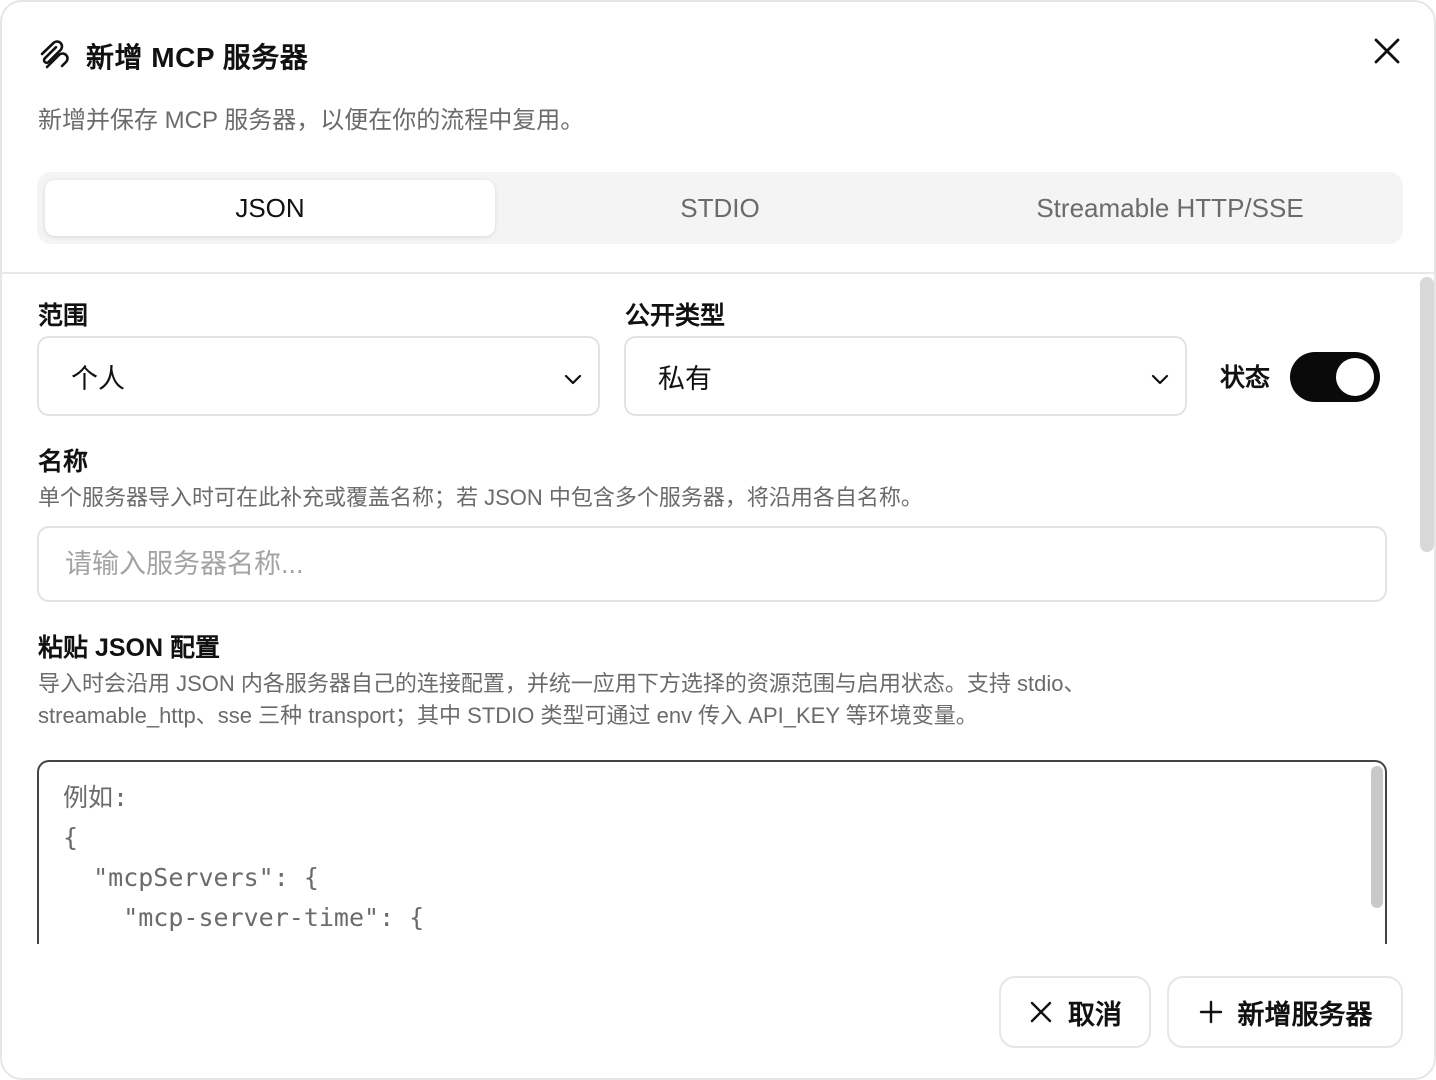 This screenshot has width=1436, height=1080. I want to click on json-placeholder-line: "mcp-server-time": {, so click(244, 917).